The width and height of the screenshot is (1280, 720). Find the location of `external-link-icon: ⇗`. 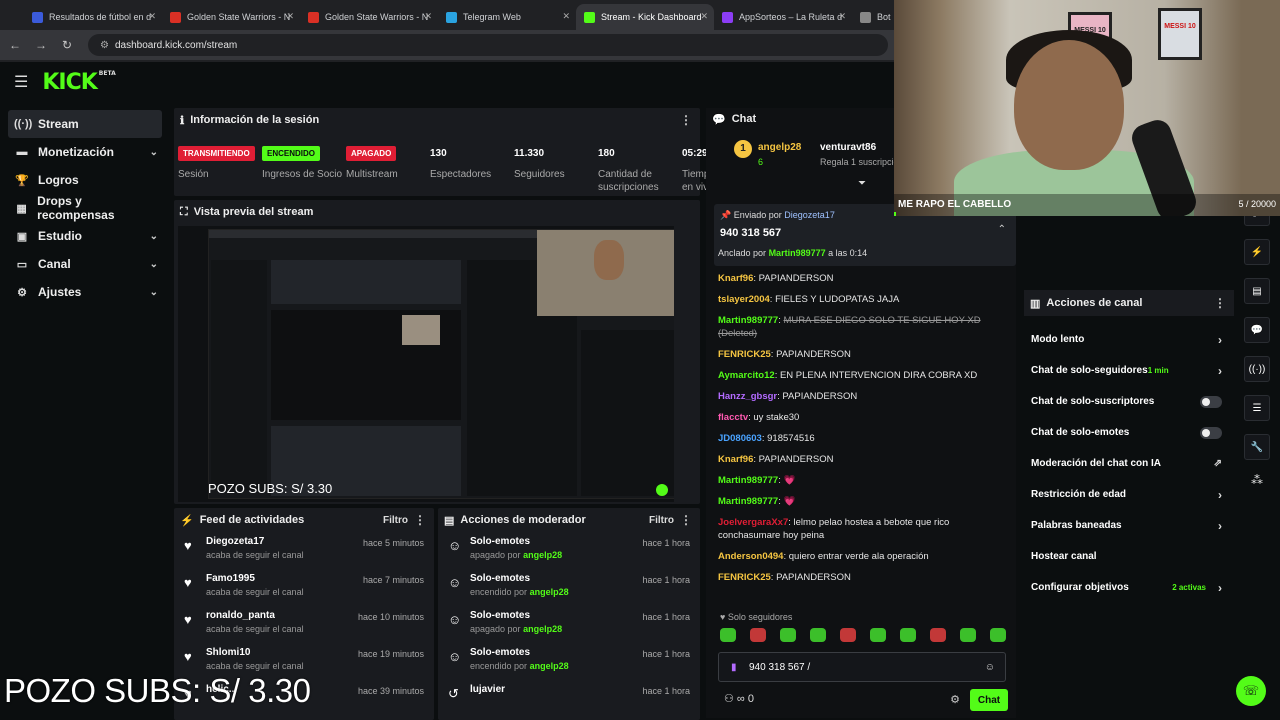

external-link-icon: ⇗ is located at coordinates (1218, 463).